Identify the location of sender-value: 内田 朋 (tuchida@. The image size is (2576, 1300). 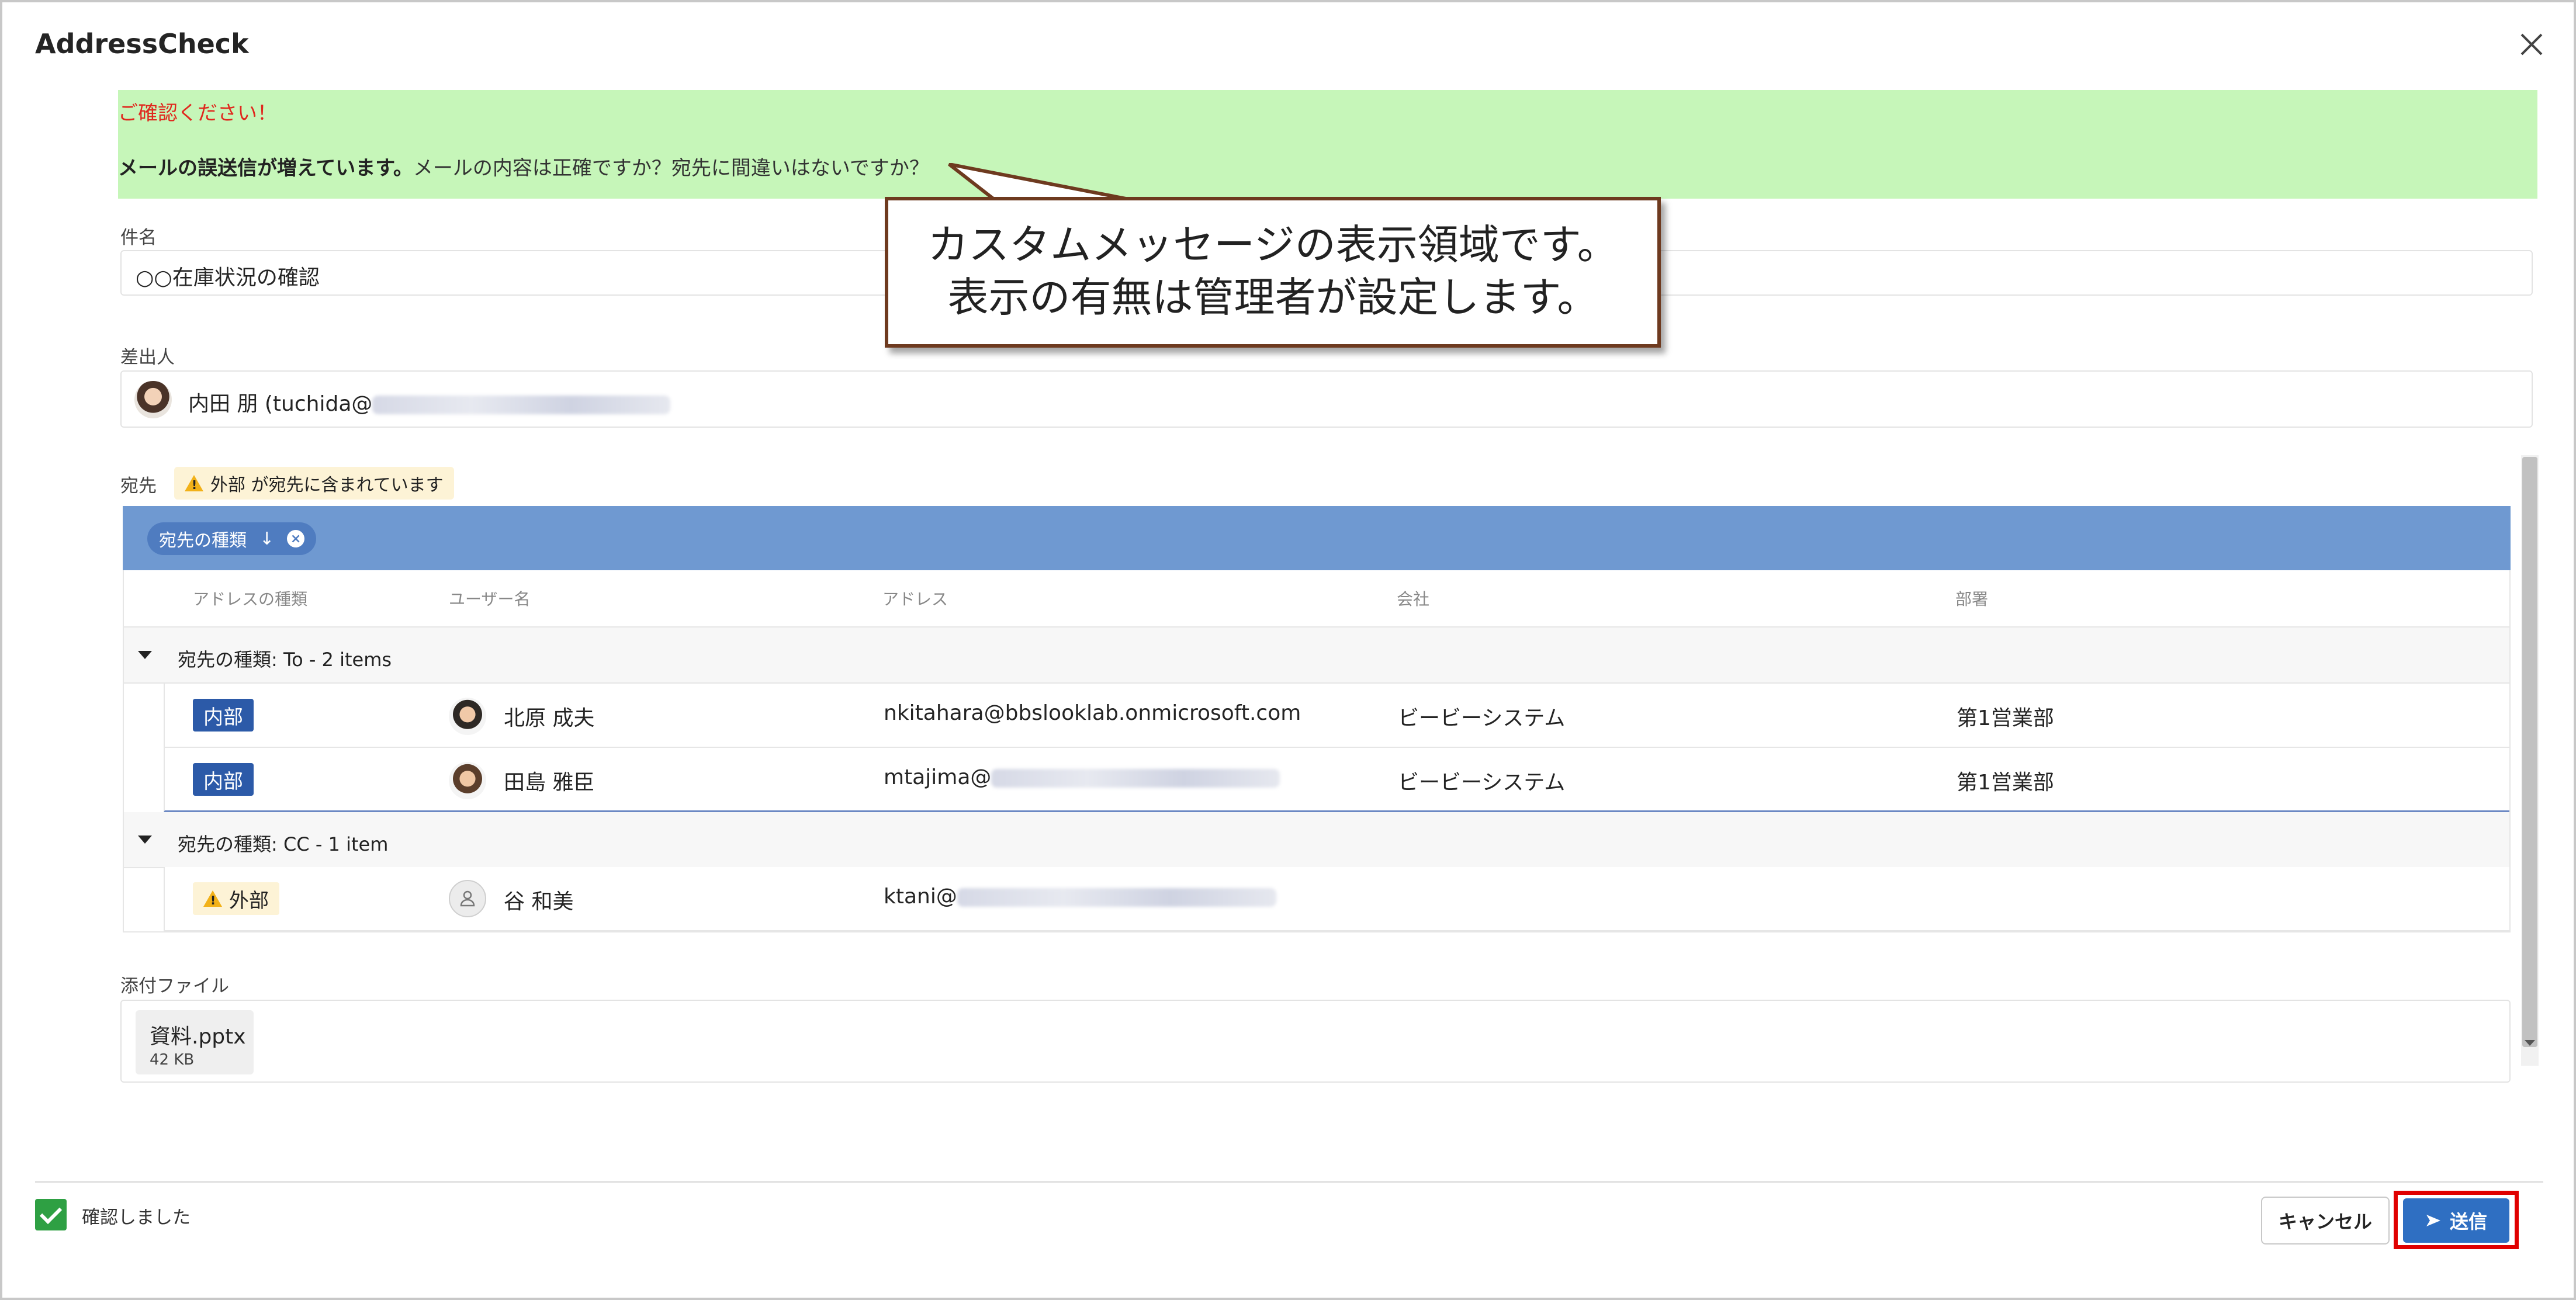
(430, 402).